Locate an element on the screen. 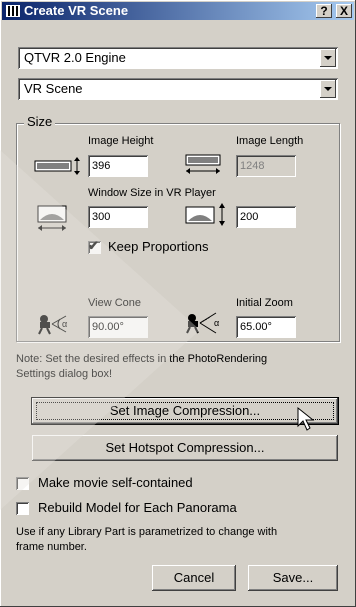 The width and height of the screenshot is (356, 607). image-height-field: 396 is located at coordinates (118, 166).